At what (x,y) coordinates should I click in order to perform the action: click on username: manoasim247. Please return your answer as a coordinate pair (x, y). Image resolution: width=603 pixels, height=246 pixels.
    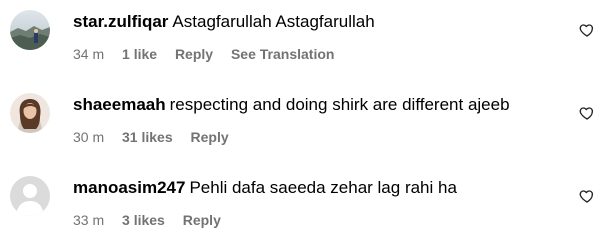
    Looking at the image, I should click on (129, 187).